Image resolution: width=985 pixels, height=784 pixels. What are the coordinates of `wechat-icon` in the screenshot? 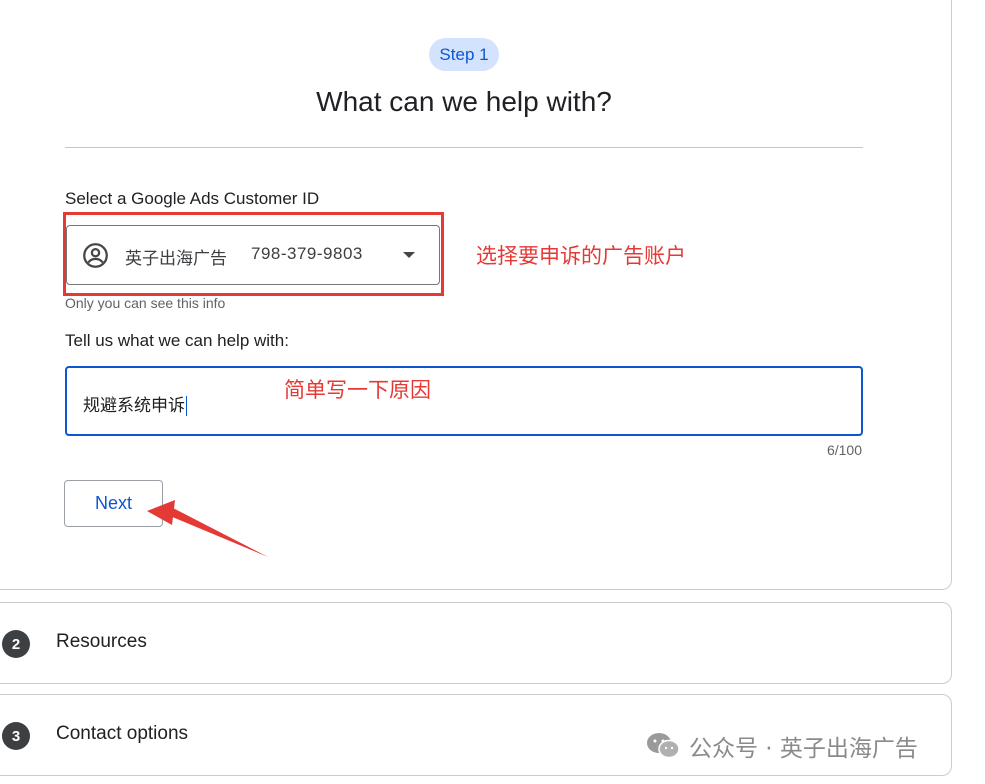 It's located at (663, 746).